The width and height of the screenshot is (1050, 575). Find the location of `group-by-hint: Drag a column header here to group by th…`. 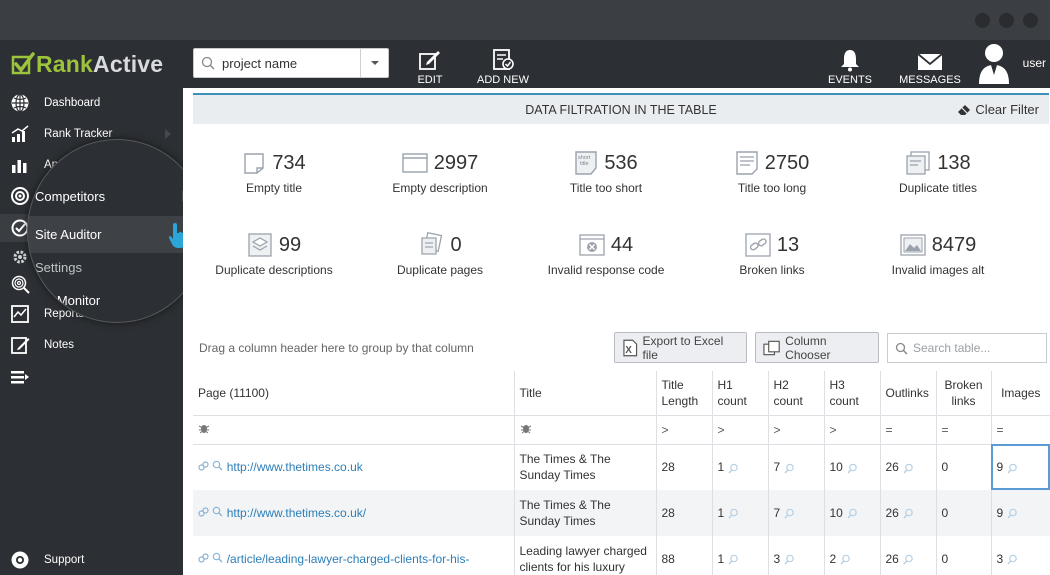

group-by-hint: Drag a column header here to group by th… is located at coordinates (336, 348).